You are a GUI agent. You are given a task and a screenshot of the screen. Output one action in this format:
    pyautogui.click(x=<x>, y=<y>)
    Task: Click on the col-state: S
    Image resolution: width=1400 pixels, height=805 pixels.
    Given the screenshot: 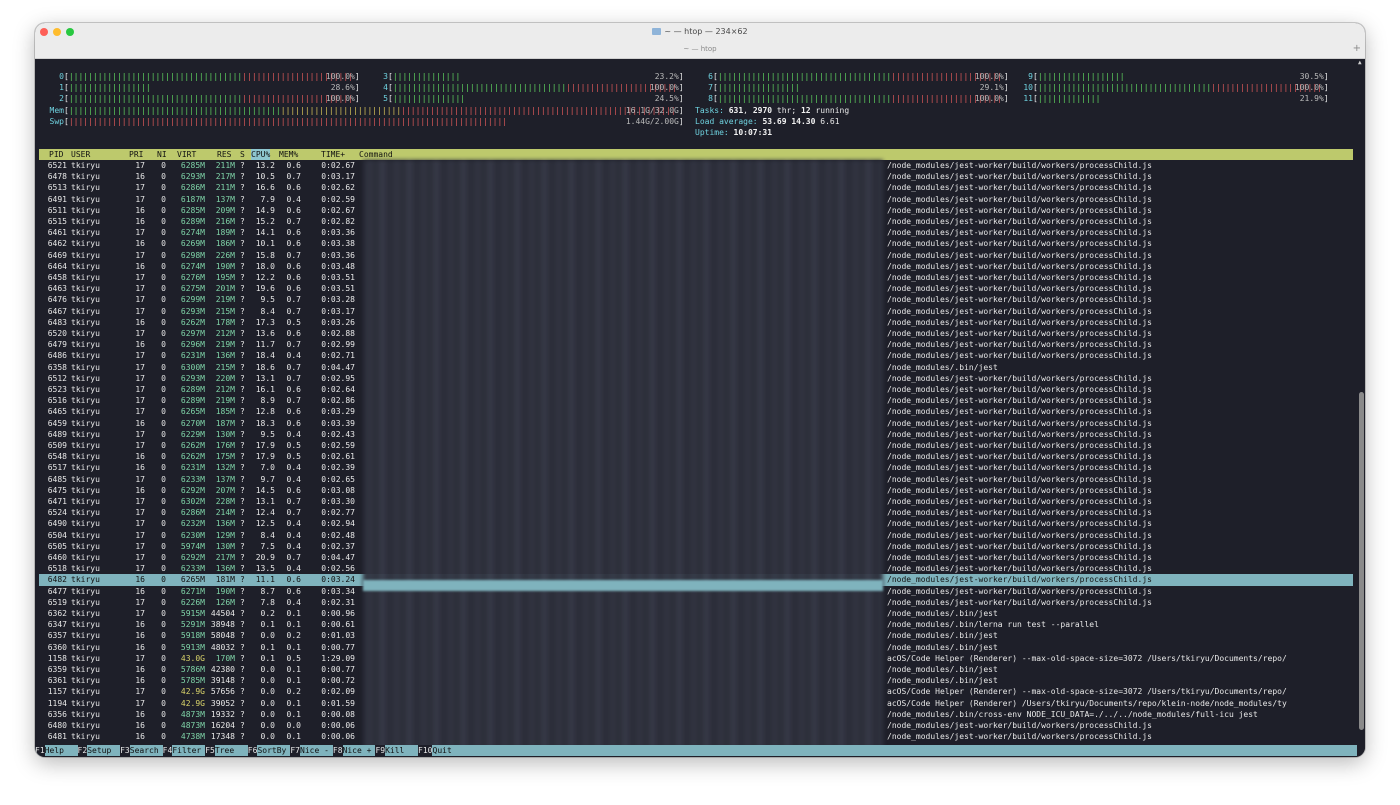 What is the action you would take?
    pyautogui.click(x=242, y=154)
    